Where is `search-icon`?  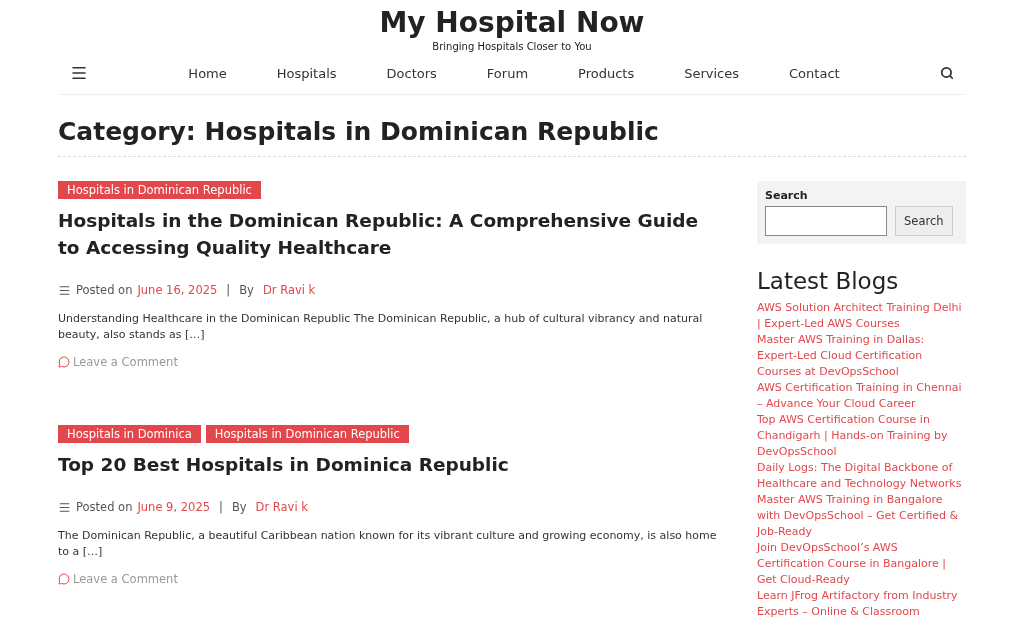
search-icon is located at coordinates (947, 73).